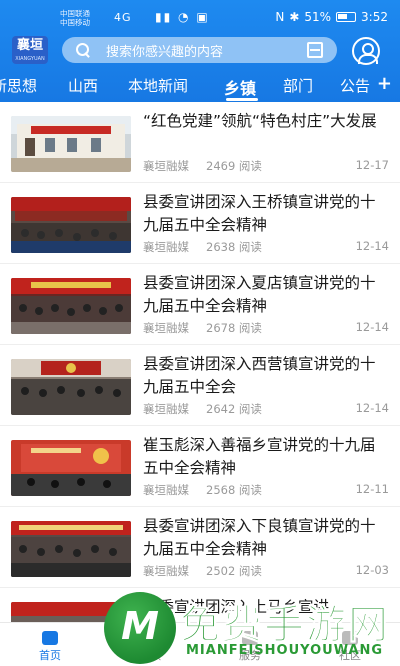  Describe the element at coordinates (158, 85) in the screenshot. I see `tab-local-news: 本地新闻` at that location.